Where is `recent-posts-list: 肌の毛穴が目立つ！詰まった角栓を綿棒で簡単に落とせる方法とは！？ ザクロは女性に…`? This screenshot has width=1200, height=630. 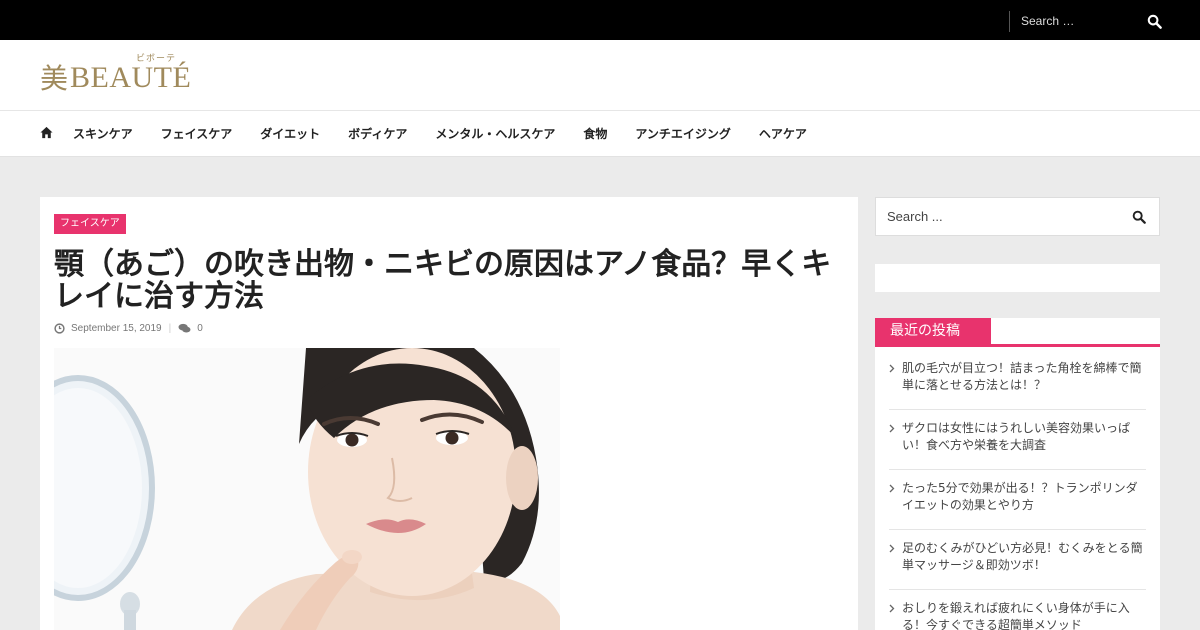
recent-posts-list: 肌の毛穴が目立つ！詰まった角栓を綿棒で簡単に落とせる方法とは！？ ザクロは女性に… is located at coordinates (1017, 490).